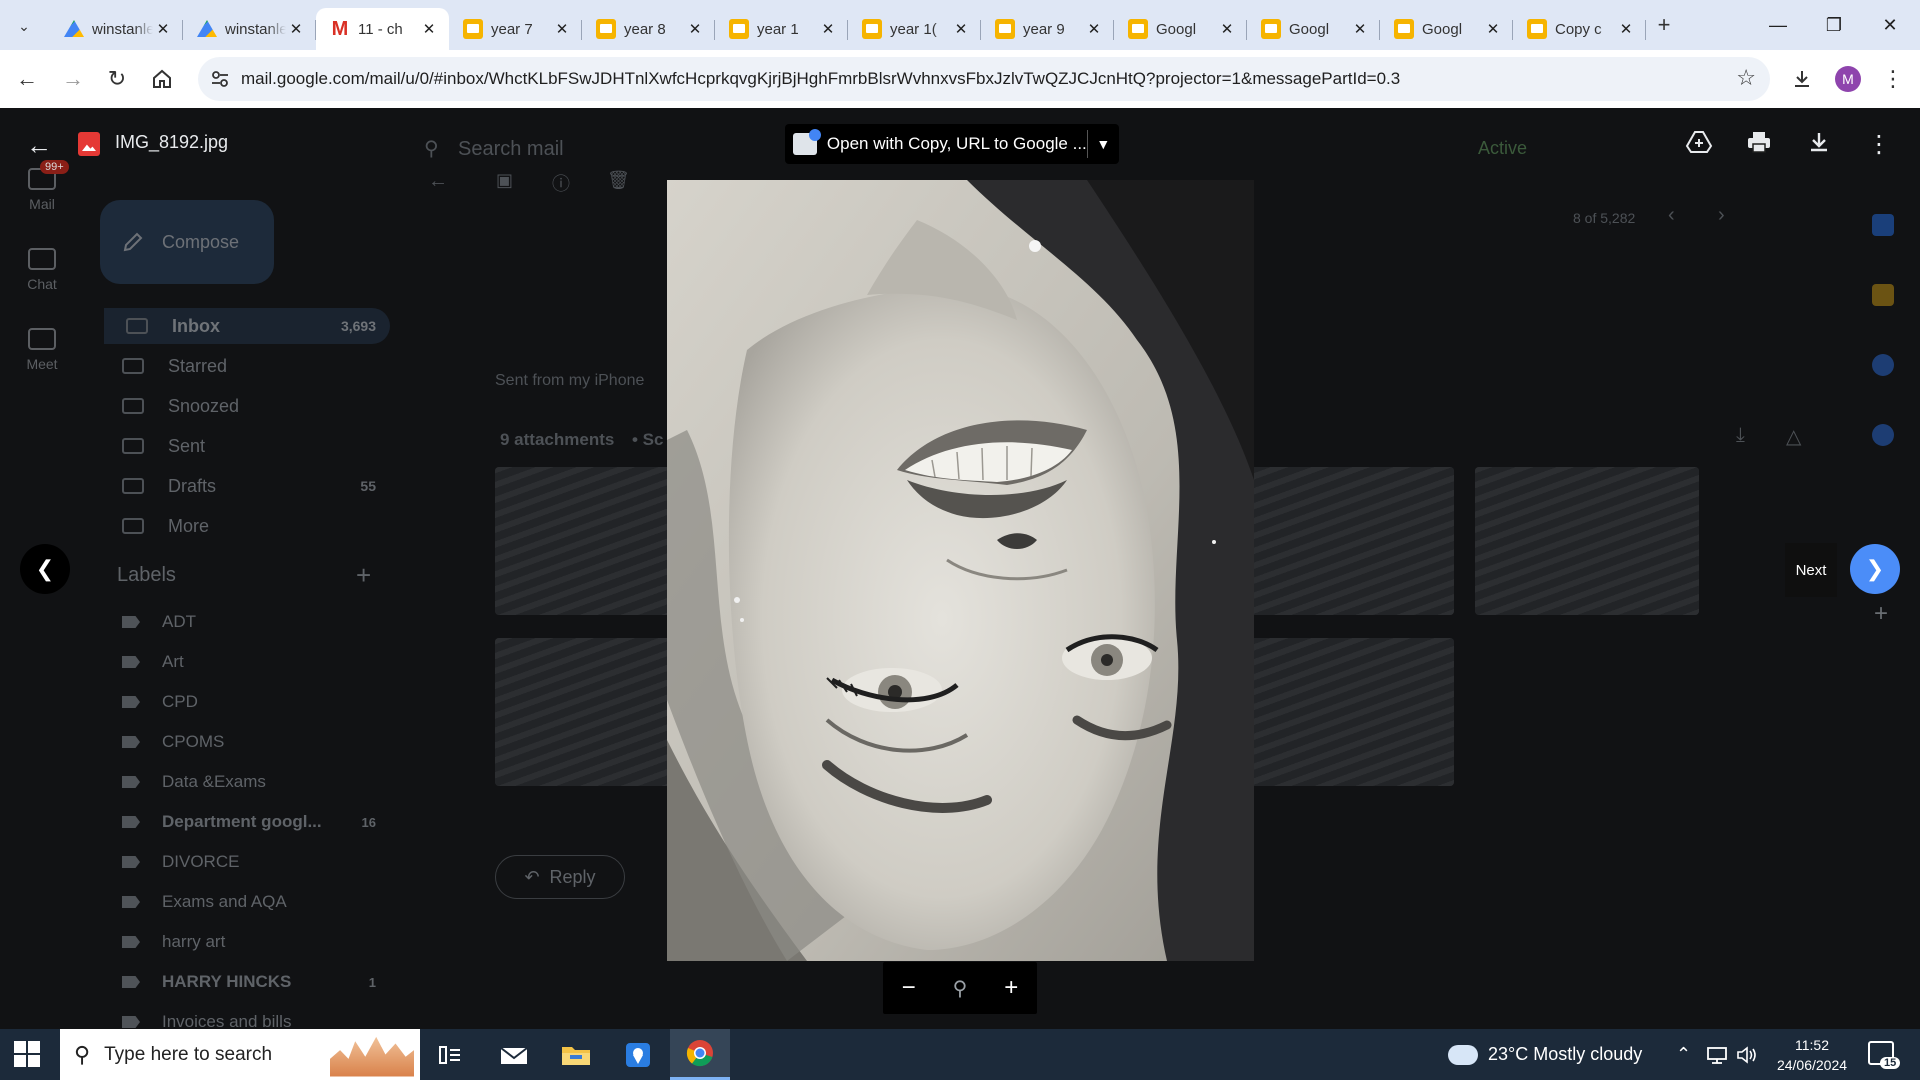 This screenshot has height=1080, width=1920. Describe the element at coordinates (1778, 25) in the screenshot. I see `minimize-button: —` at that location.